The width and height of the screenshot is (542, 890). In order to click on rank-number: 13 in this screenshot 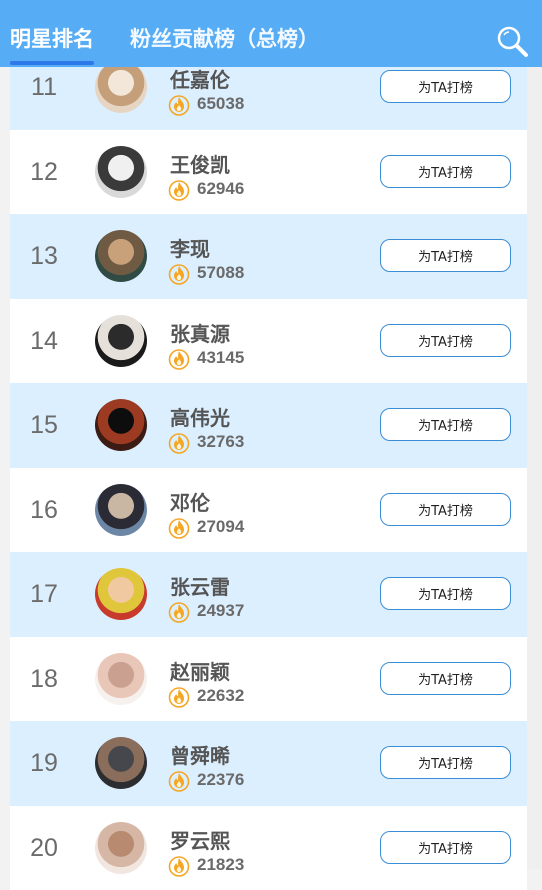, I will do `click(44, 256)`.